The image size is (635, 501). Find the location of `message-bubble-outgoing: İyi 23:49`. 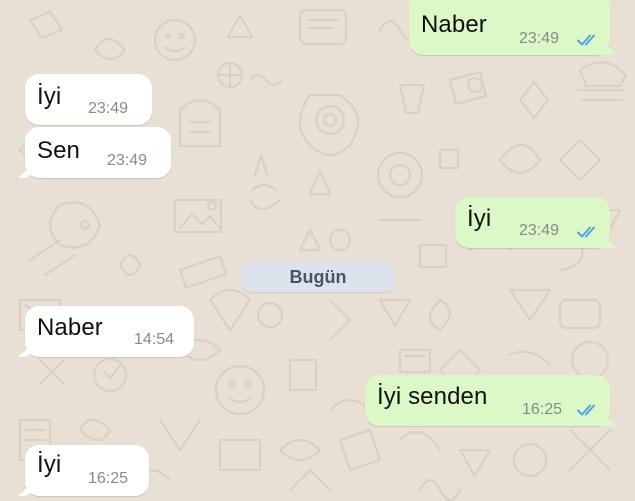

message-bubble-outgoing: İyi 23:49 is located at coordinates (532, 222).